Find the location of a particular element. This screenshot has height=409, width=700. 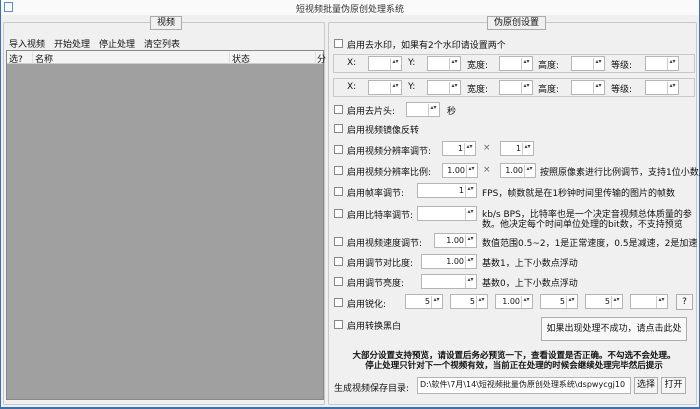

sharpen-help-button: ? is located at coordinates (684, 302).